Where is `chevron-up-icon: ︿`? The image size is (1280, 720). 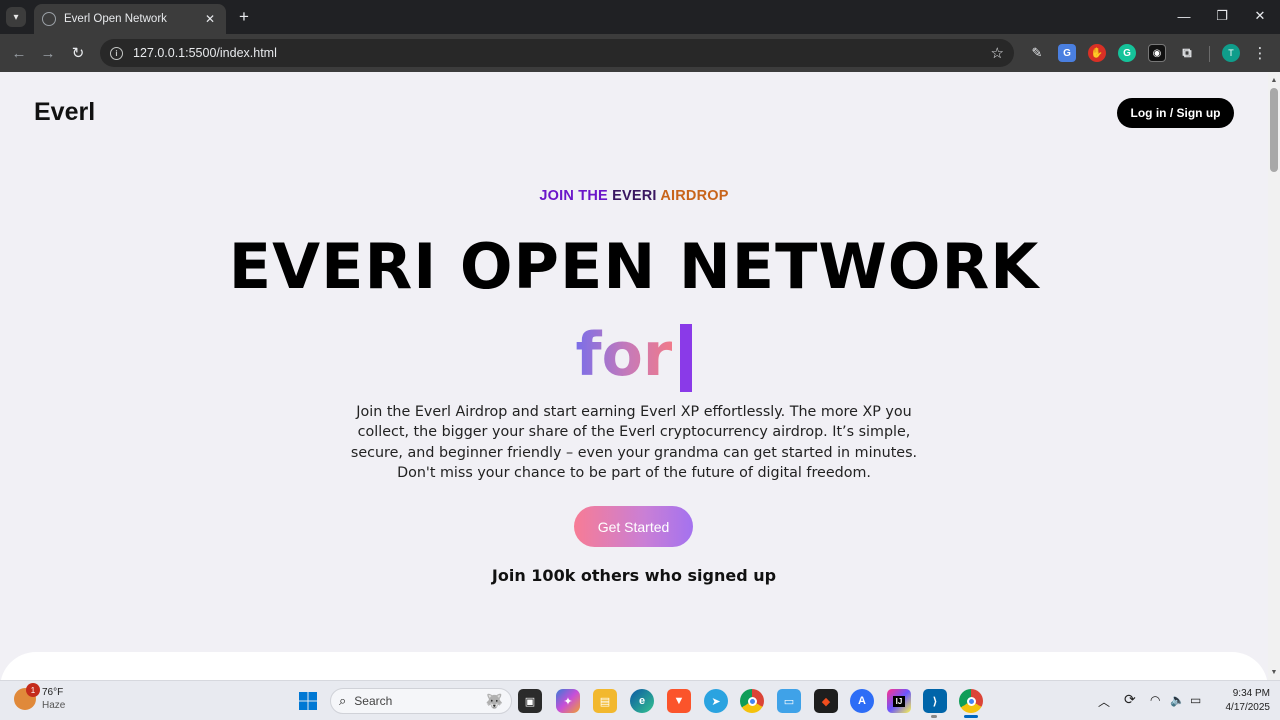
chevron-up-icon: ︿ is located at coordinates (1104, 701).